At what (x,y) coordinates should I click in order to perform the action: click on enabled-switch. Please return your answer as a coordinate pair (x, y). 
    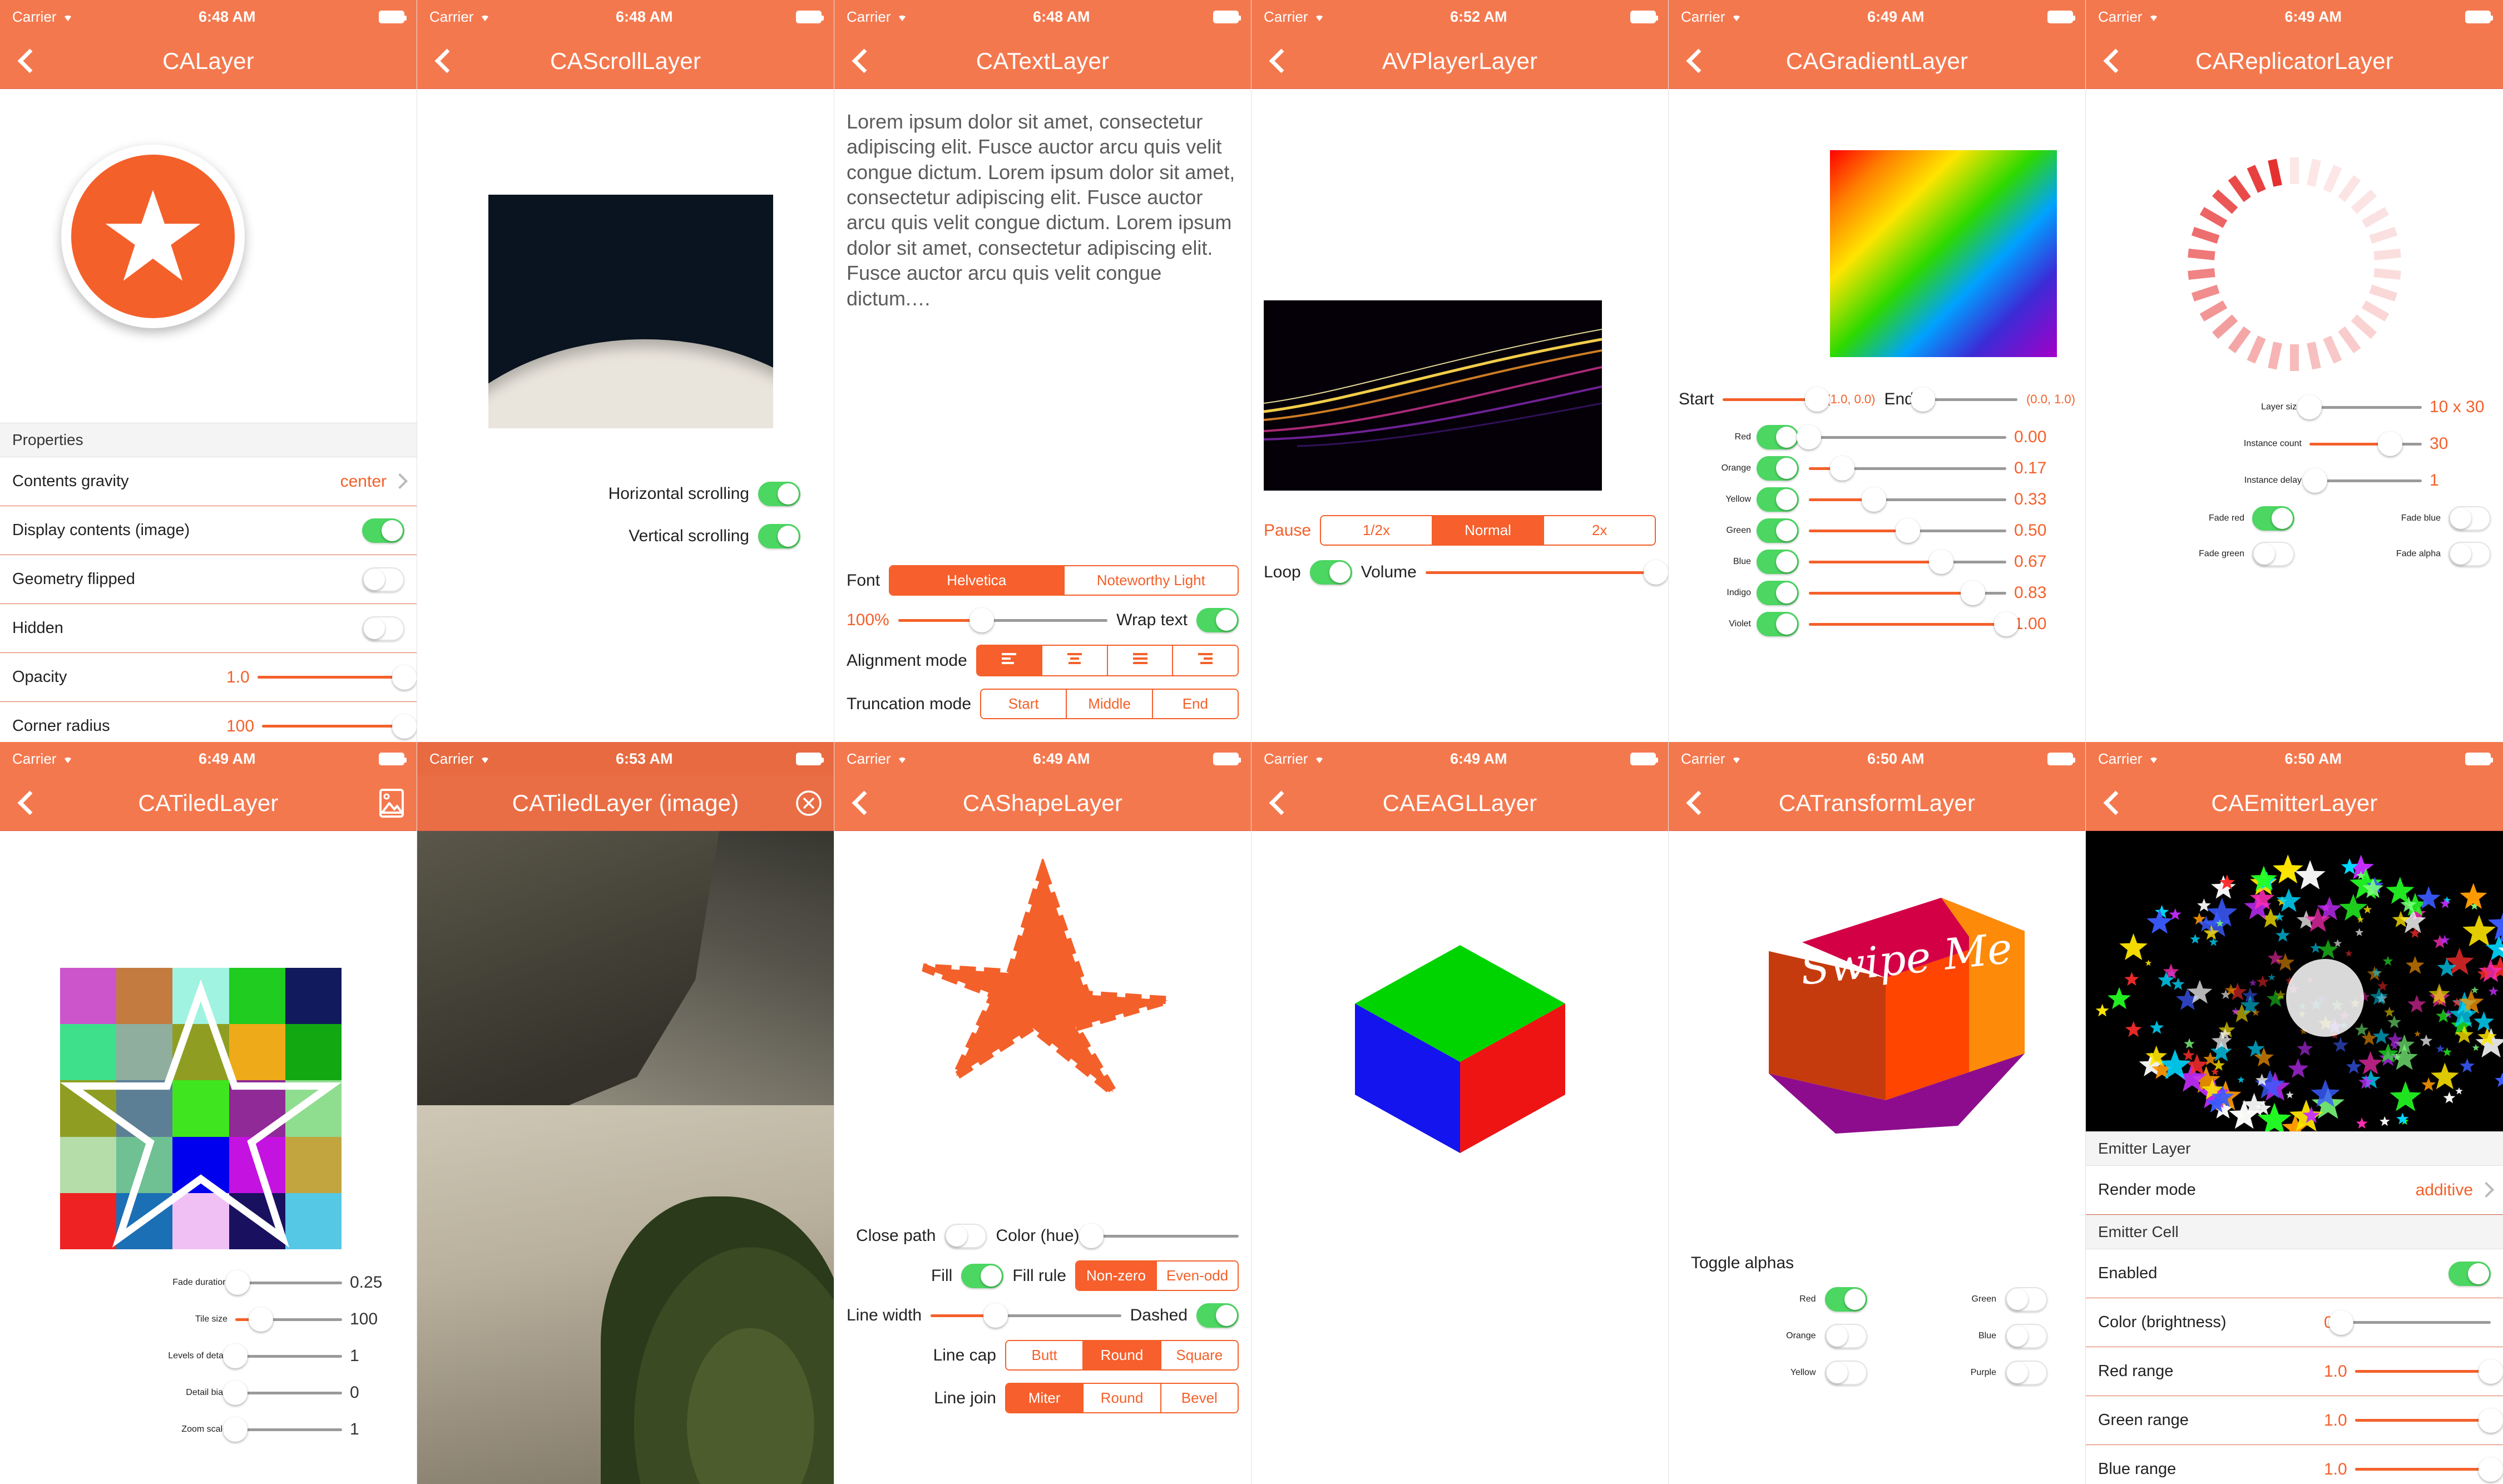
    Looking at the image, I should click on (2469, 1273).